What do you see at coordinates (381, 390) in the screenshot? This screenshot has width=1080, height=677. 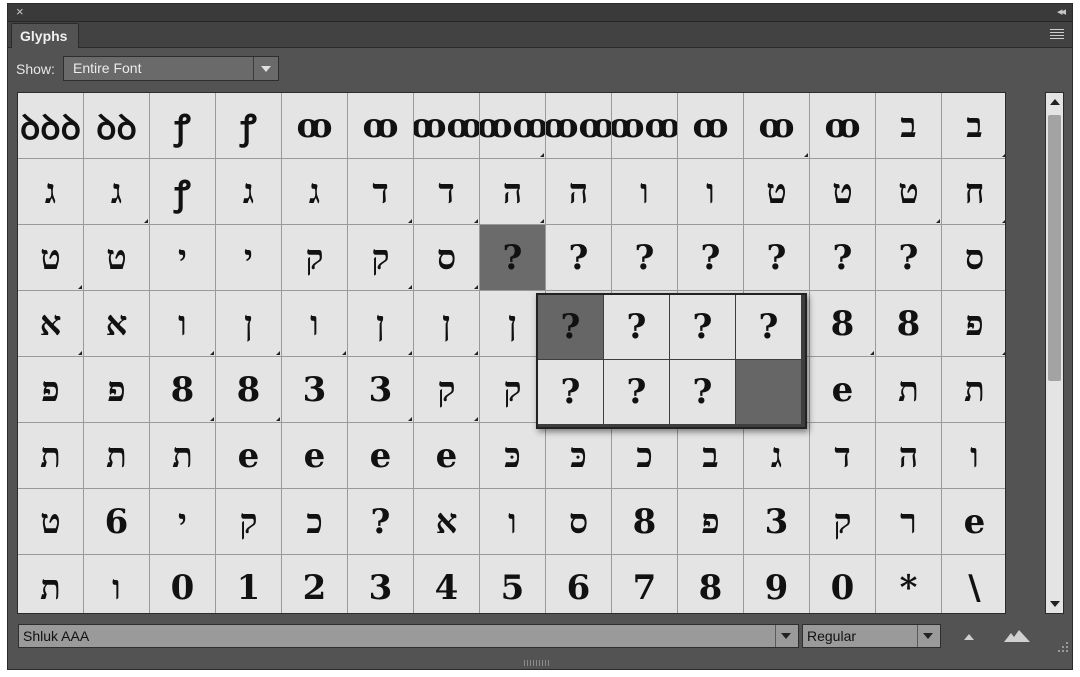 I see `glyph-cell: 3` at bounding box center [381, 390].